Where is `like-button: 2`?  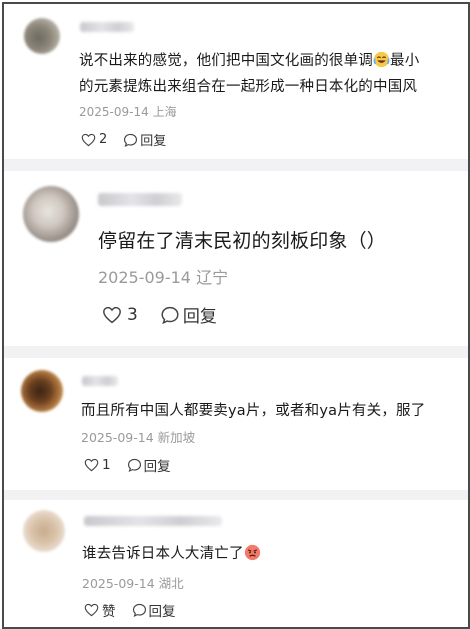 like-button: 2 is located at coordinates (94, 139).